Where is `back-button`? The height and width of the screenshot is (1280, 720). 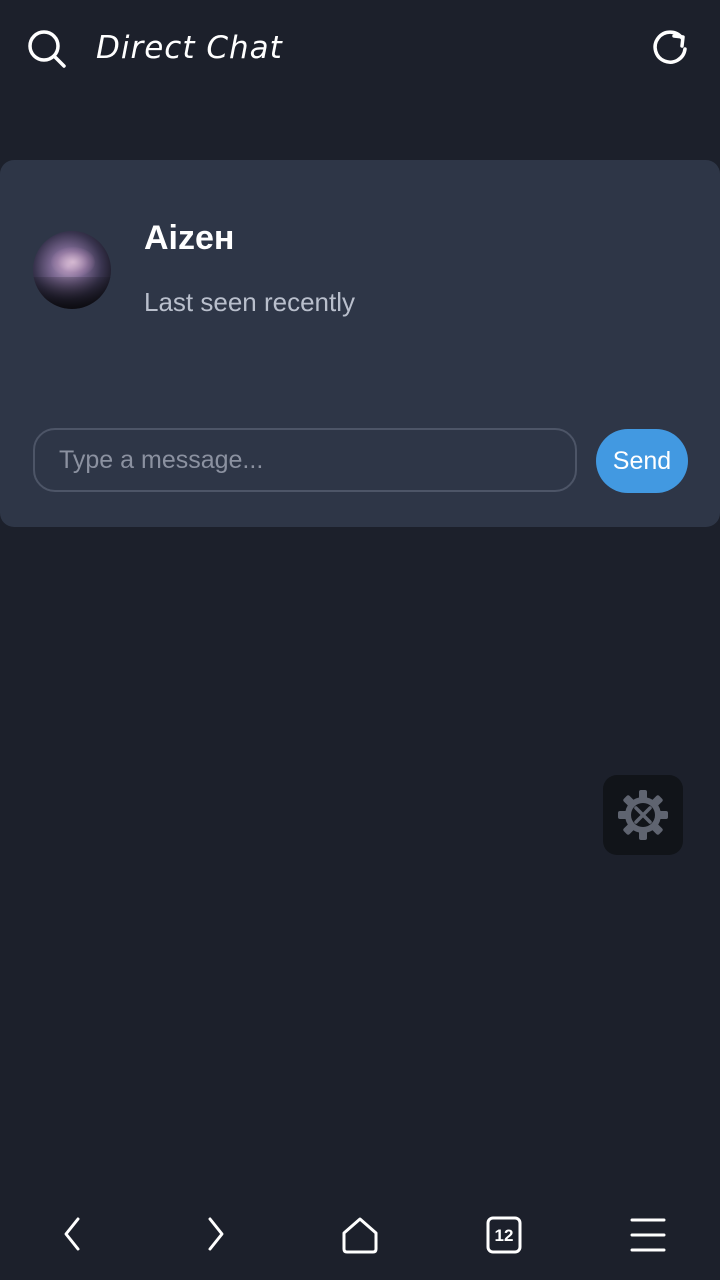
back-button is located at coordinates (72, 1236).